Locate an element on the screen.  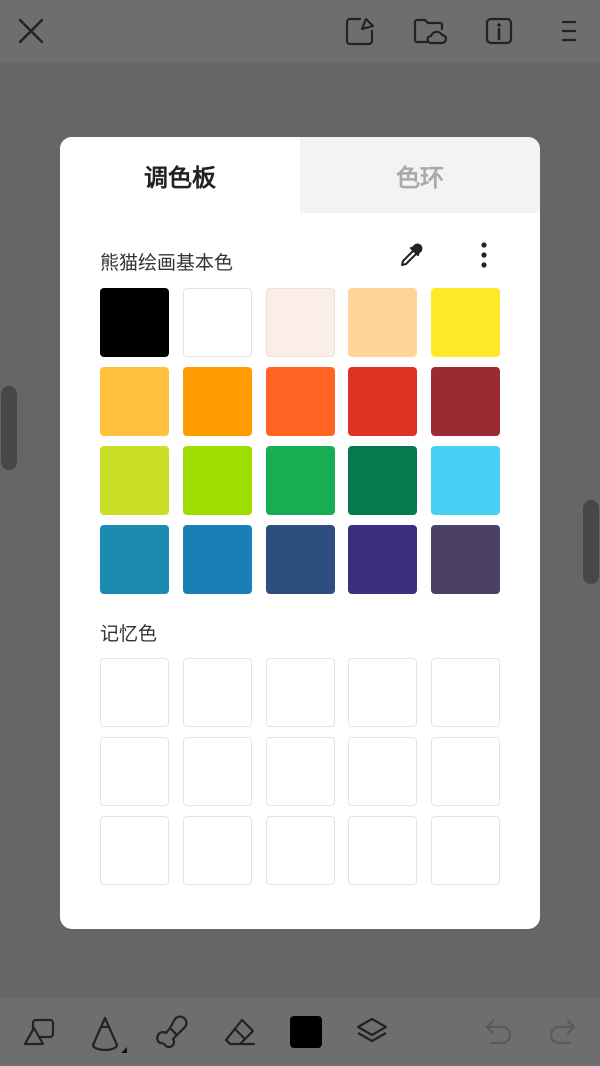
cloud-folder-icon is located at coordinates (429, 31).